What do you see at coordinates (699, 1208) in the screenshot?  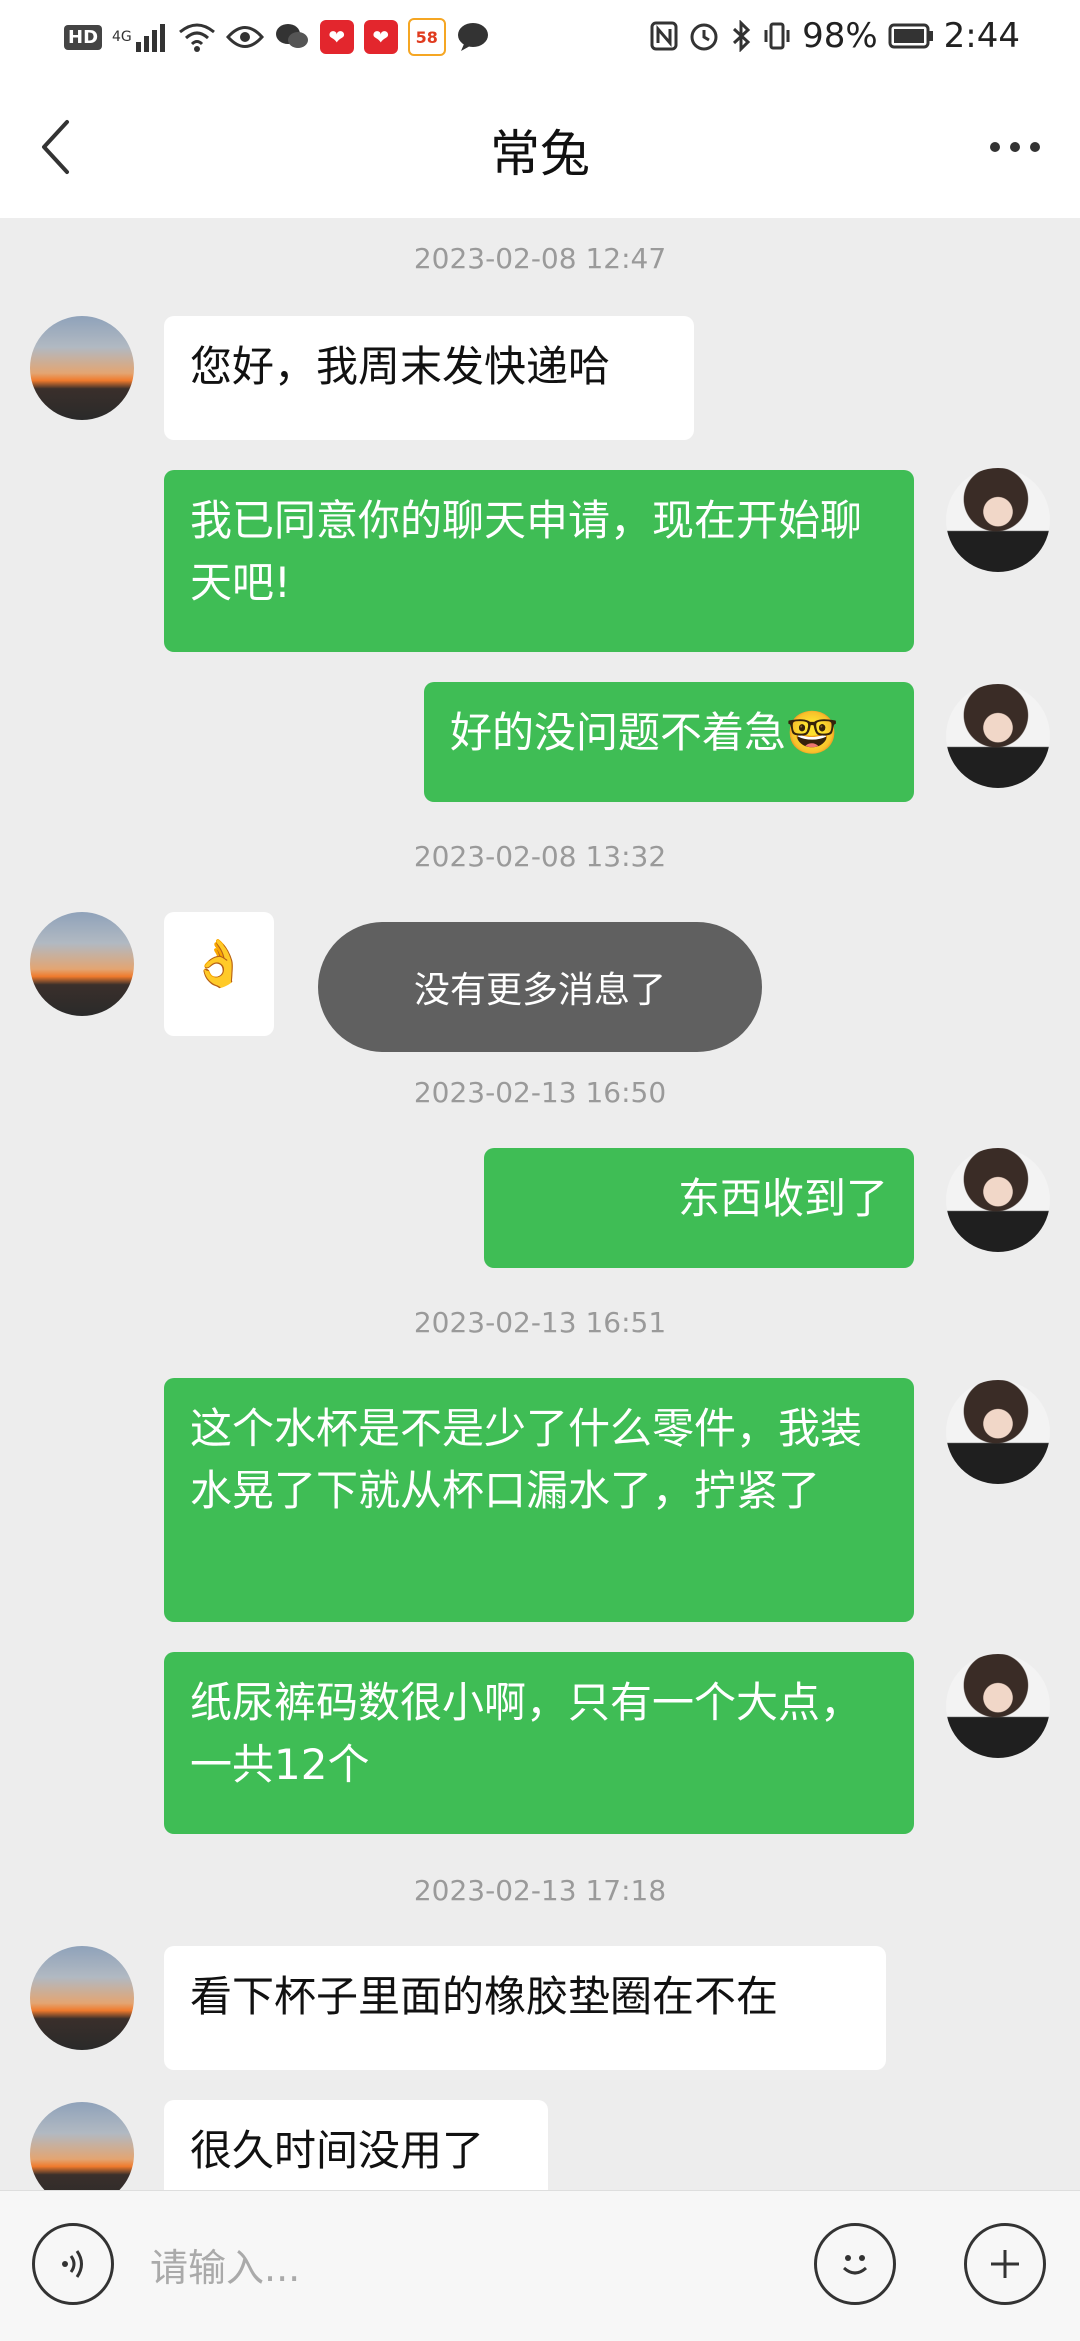 I see `message-bubble-sent: 东西收到了` at bounding box center [699, 1208].